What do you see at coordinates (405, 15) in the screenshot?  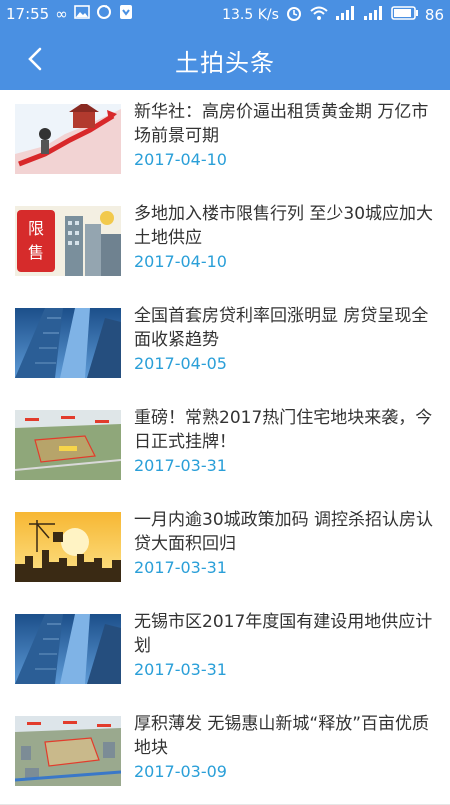 I see `battery-icon` at bounding box center [405, 15].